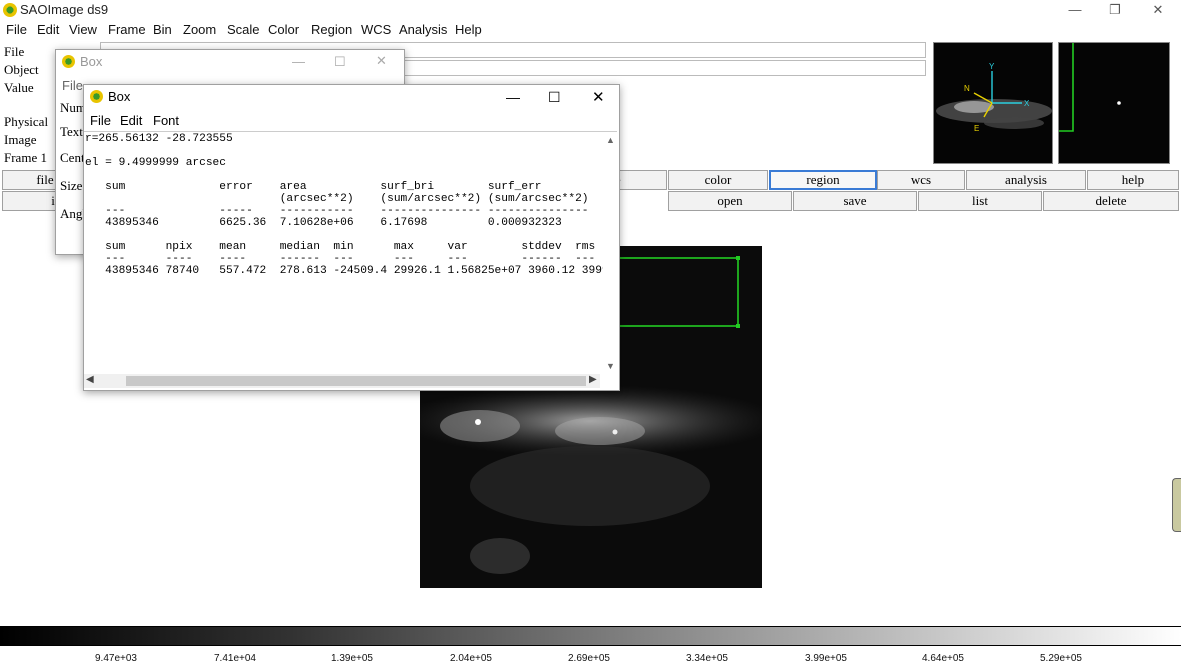 The image size is (1181, 665). Describe the element at coordinates (116, 658) in the screenshot. I see `colorbar-tick: 9.47e+03` at that location.